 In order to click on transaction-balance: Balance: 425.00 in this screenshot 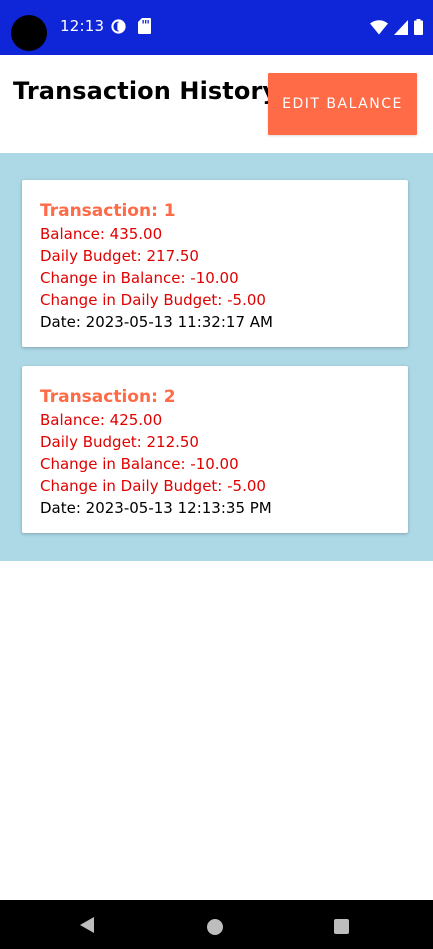, I will do `click(101, 420)`.